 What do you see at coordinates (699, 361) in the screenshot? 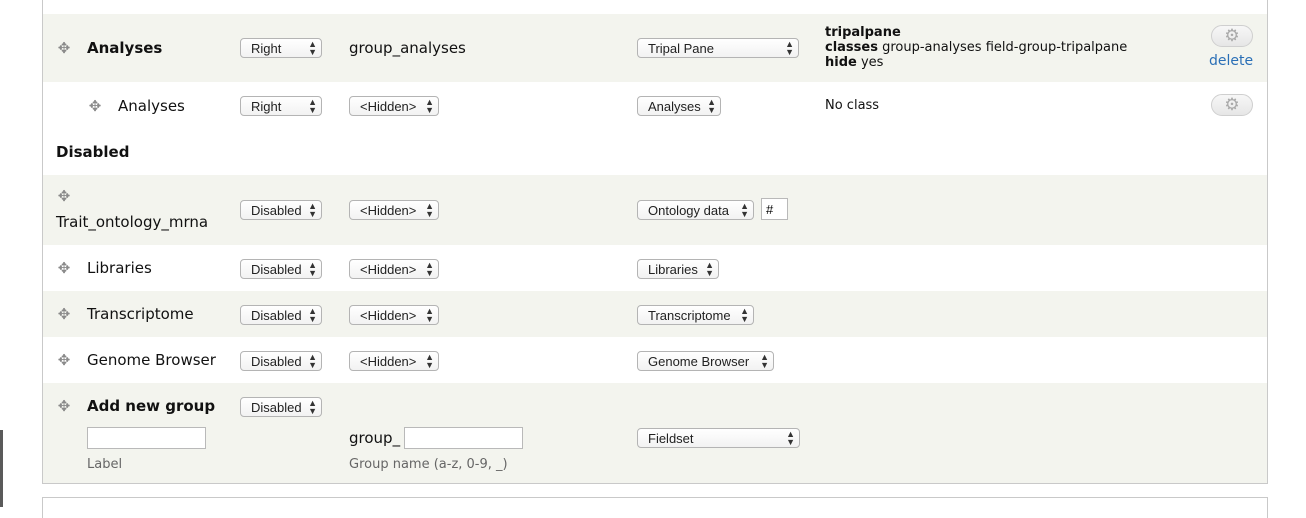
I see `format-select-value: Genome Browser` at bounding box center [699, 361].